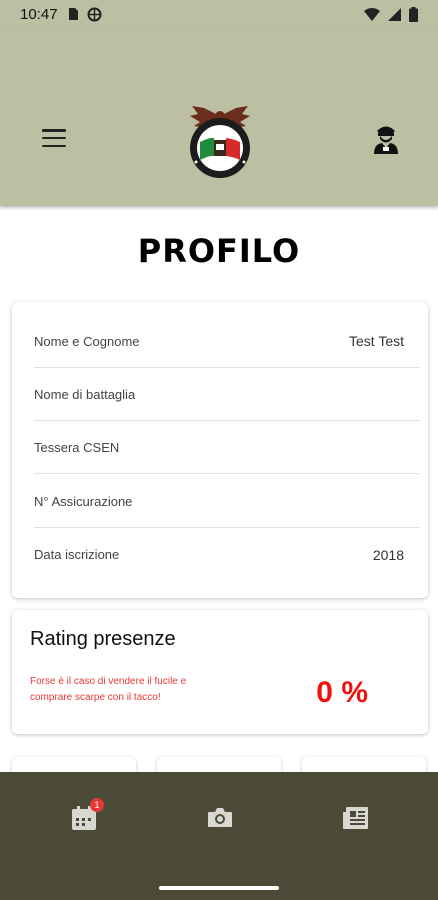 Image resolution: width=438 pixels, height=900 pixels. I want to click on profile-row-assicurazione: N° Assicurazione, so click(227, 501).